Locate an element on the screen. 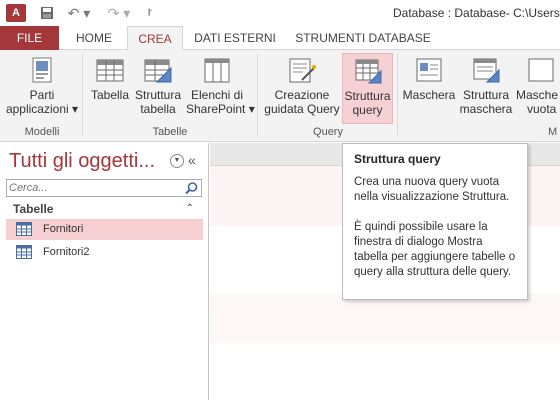  creazione-guidata-query-button: Creazione guidata Query is located at coordinates (302, 88).